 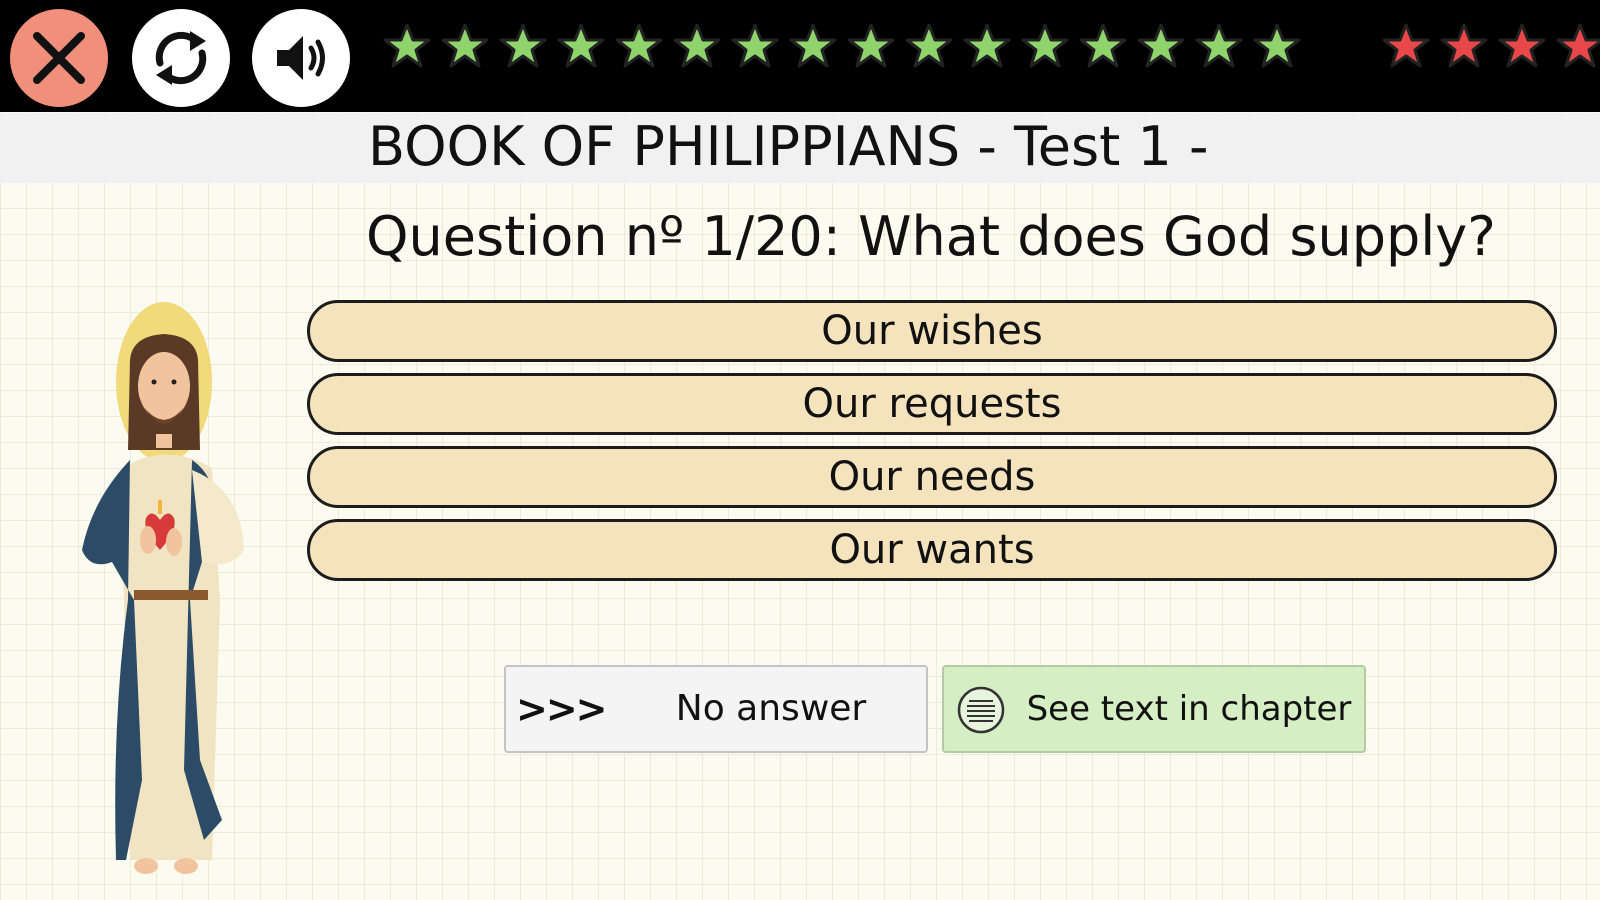 I want to click on jesus-illustration, so click(x=167, y=597).